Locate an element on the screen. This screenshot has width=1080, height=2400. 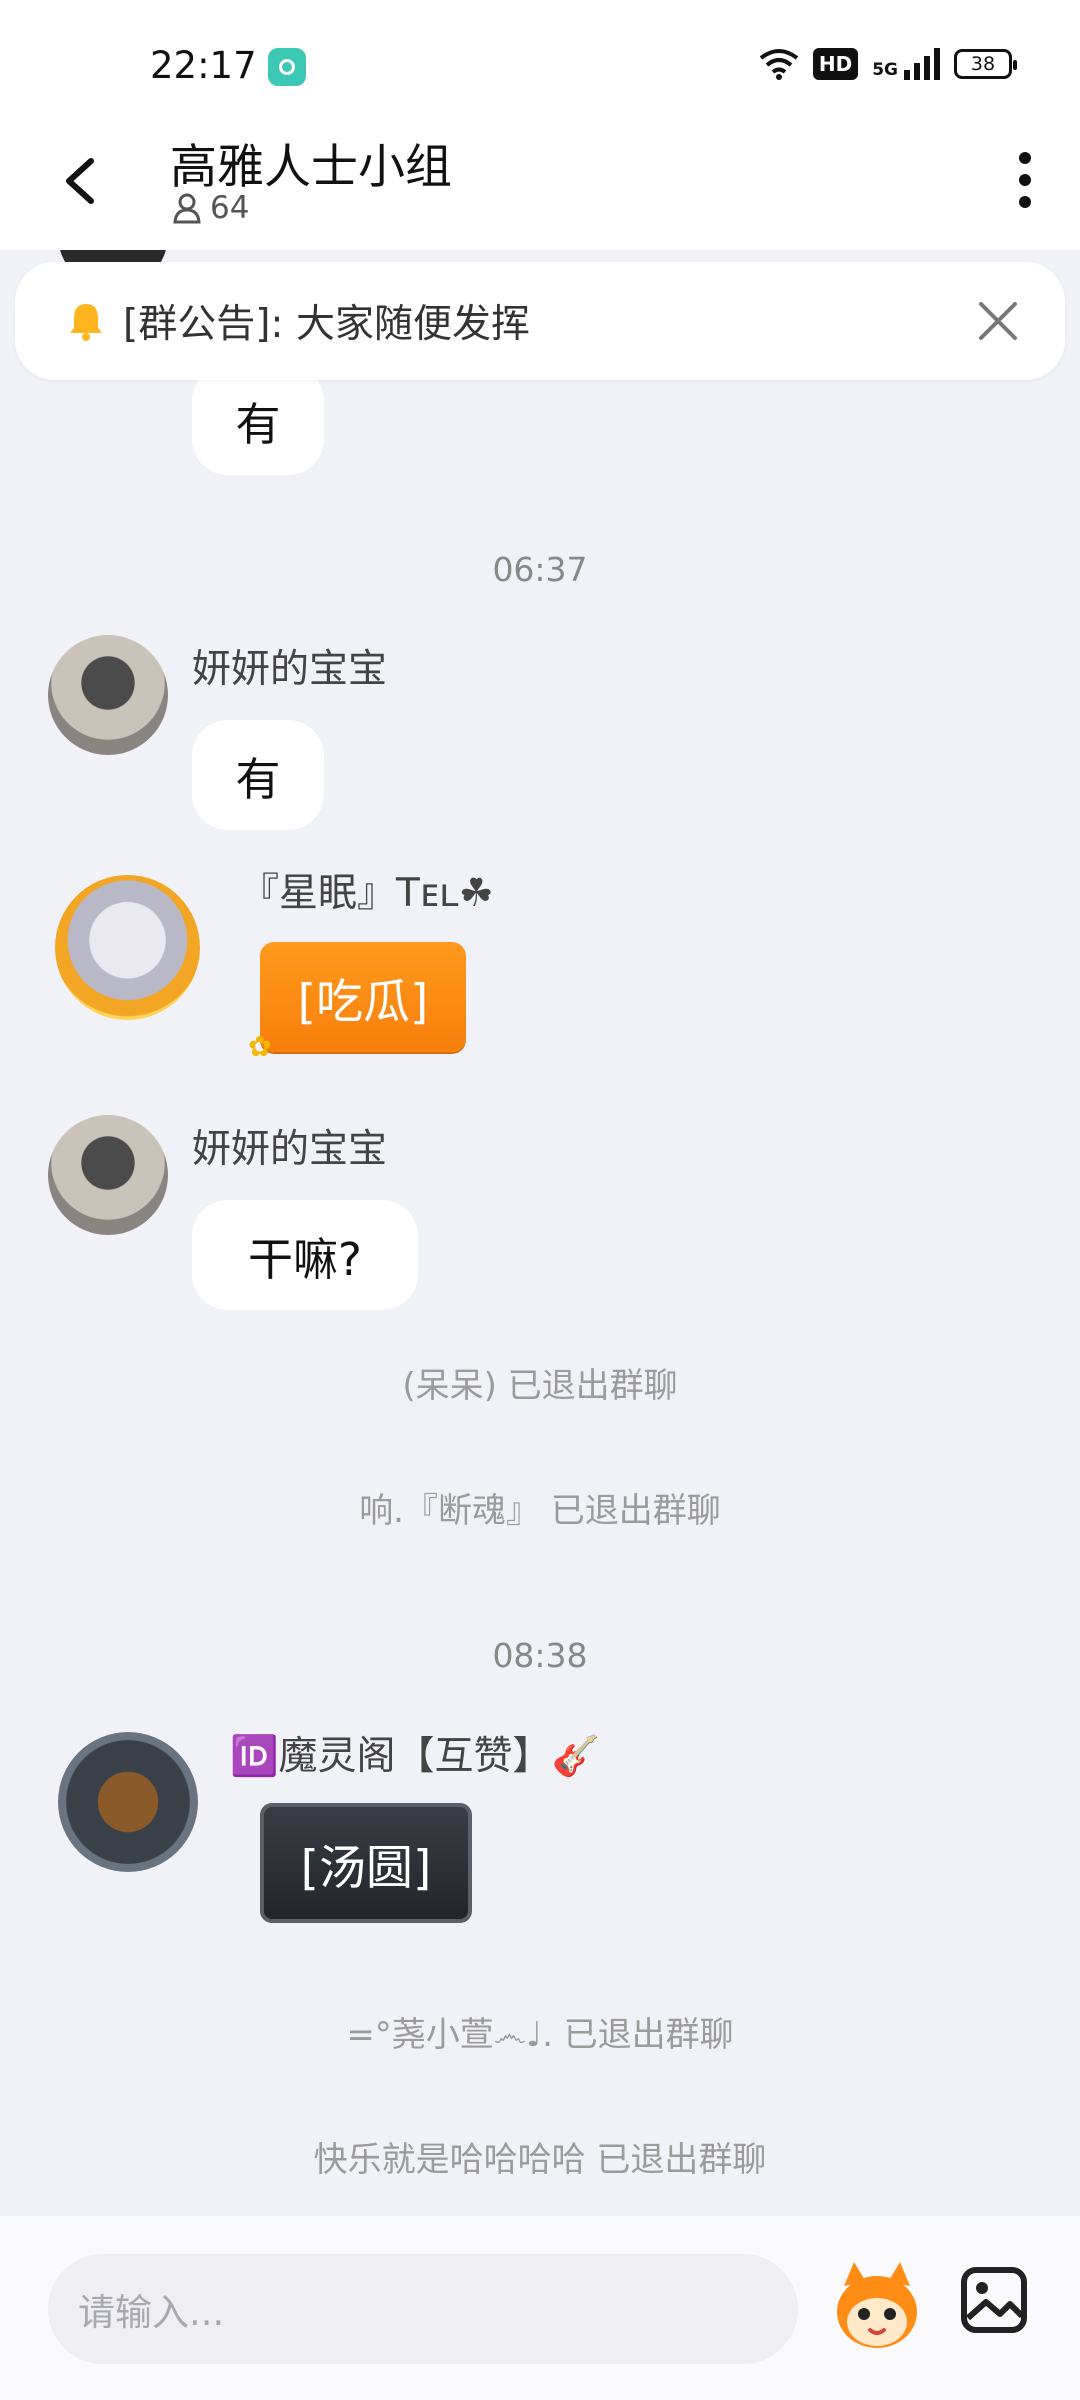
group-announcement: [群公告]: 大家随便发挥 is located at coordinates (540, 321).